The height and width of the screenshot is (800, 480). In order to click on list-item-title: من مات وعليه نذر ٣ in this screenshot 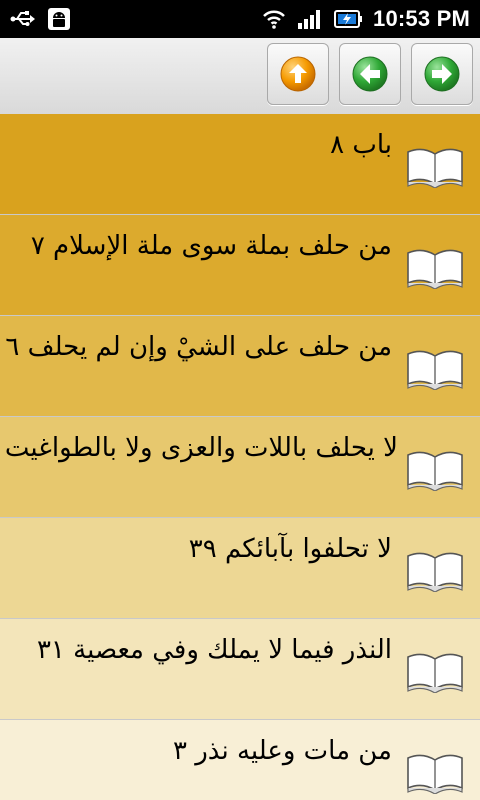, I will do `click(282, 751)`.